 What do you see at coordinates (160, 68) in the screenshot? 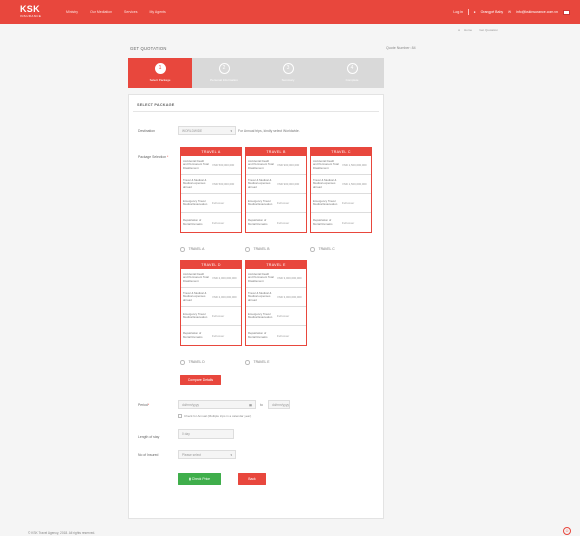
I see `step-number: 1` at bounding box center [160, 68].